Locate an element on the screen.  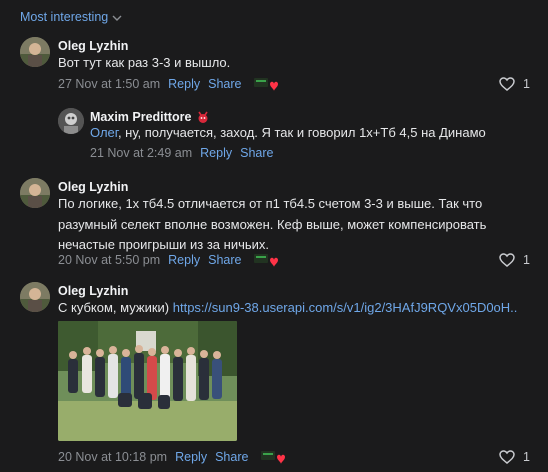
comment-meta: 27 Nov at 1:50 am Reply Share is located at coordinates (168, 84).